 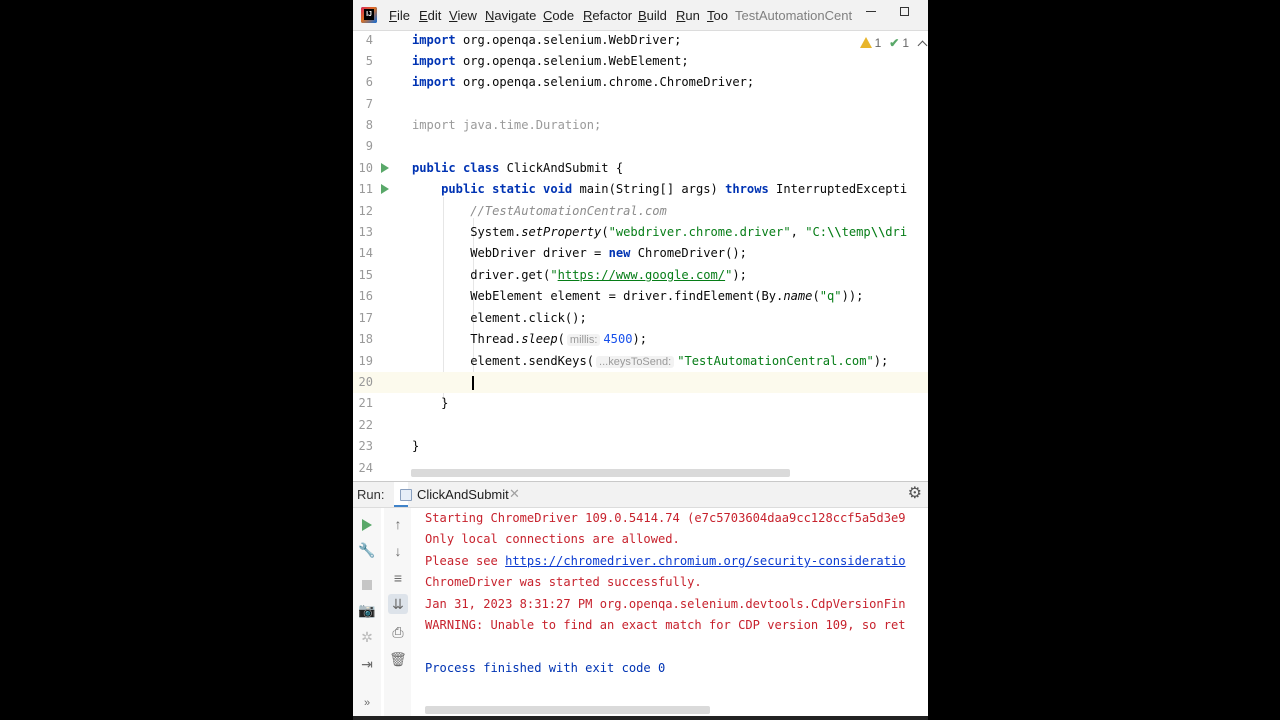 I want to click on run-toolbar-secondary: ↑ ↓ ≡ ⇊ ⎙ 🗑, so click(x=397, y=614).